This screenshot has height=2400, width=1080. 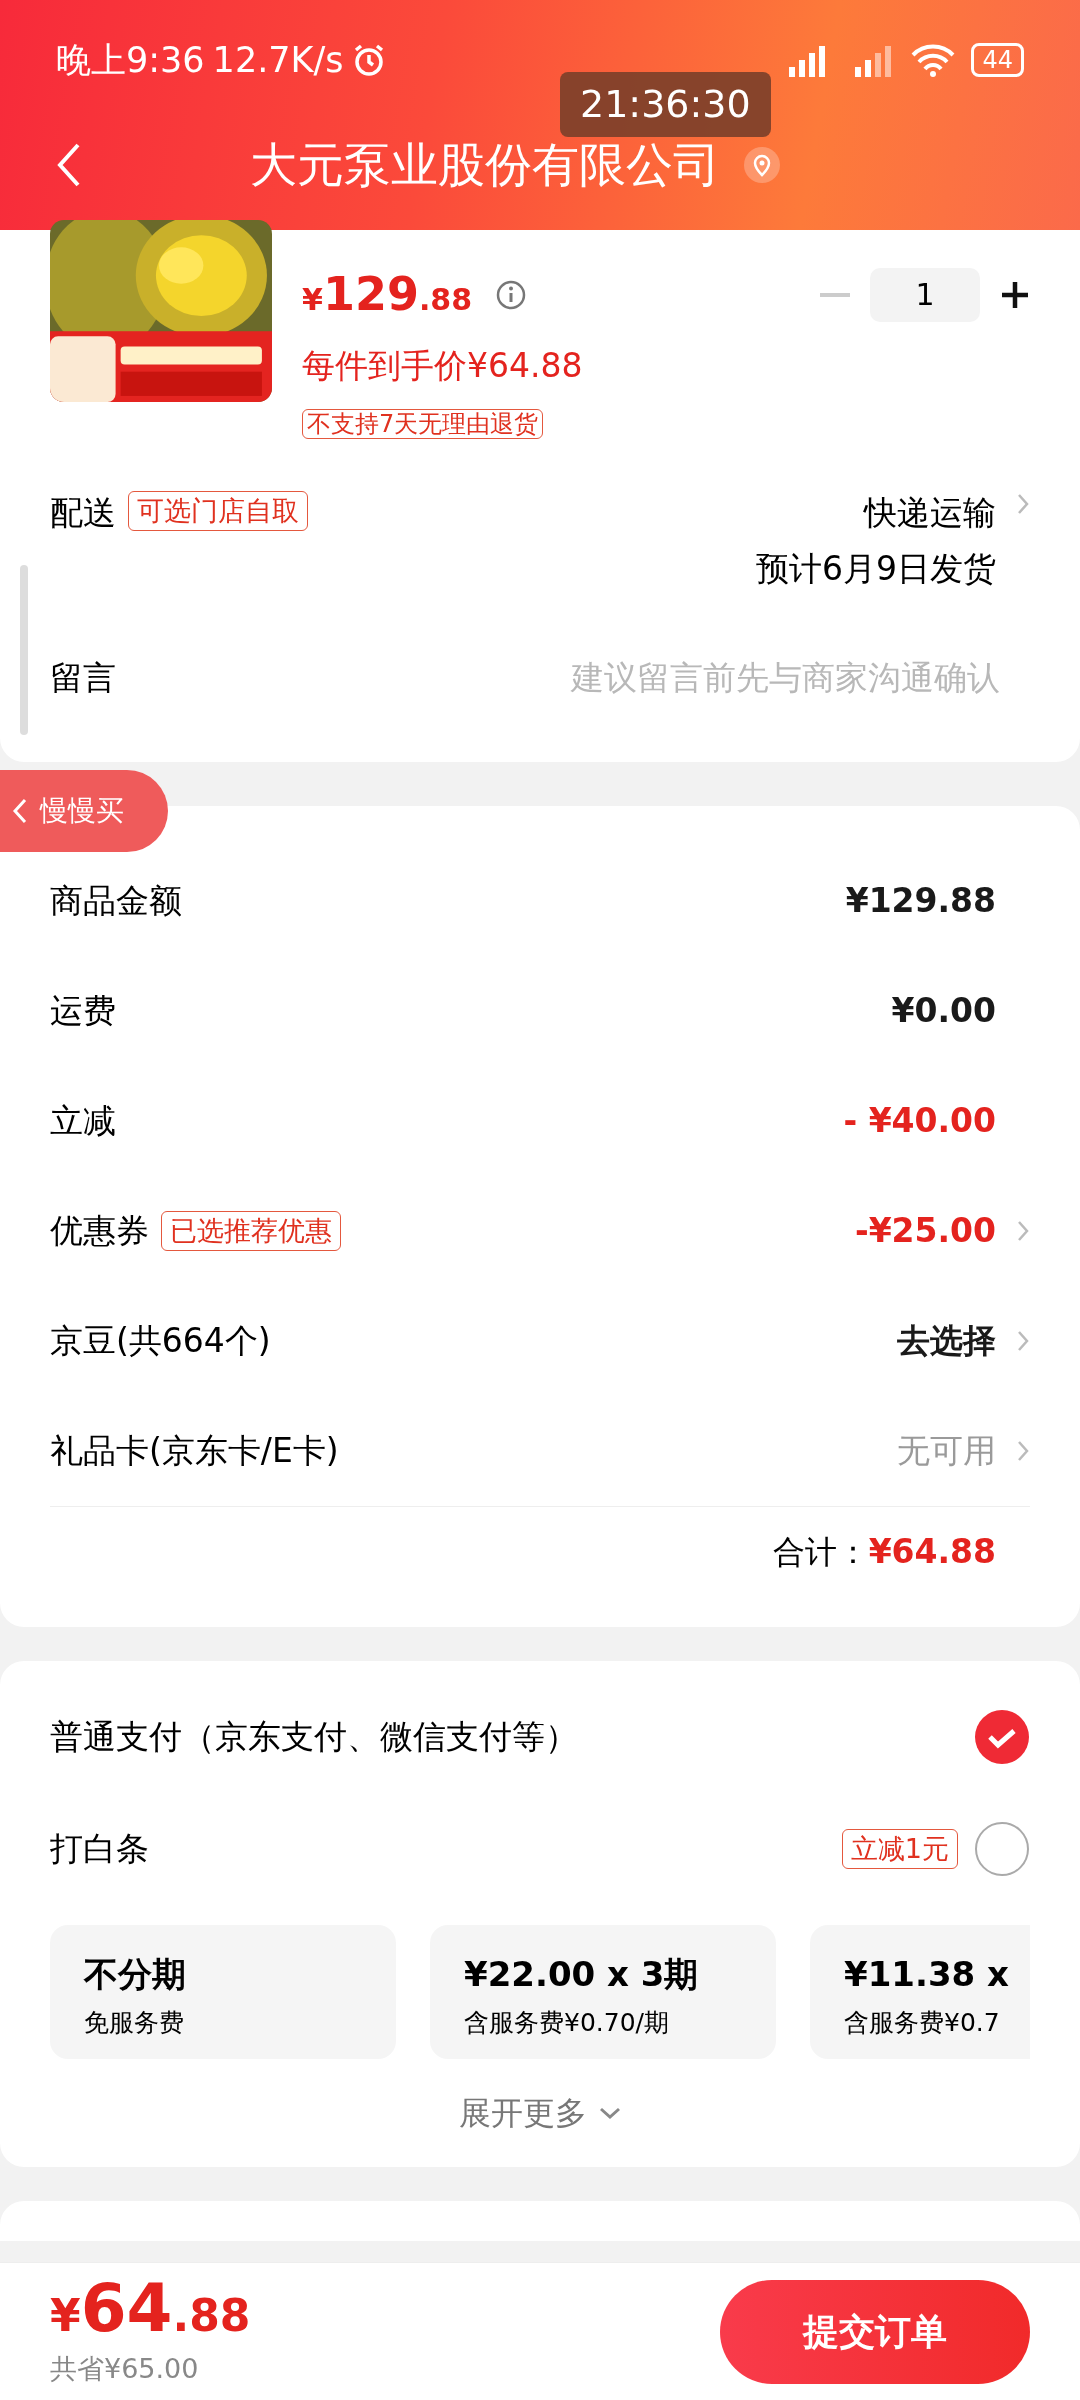 What do you see at coordinates (125, 2368) in the screenshot?
I see `savings-text: 共省¥65.00` at bounding box center [125, 2368].